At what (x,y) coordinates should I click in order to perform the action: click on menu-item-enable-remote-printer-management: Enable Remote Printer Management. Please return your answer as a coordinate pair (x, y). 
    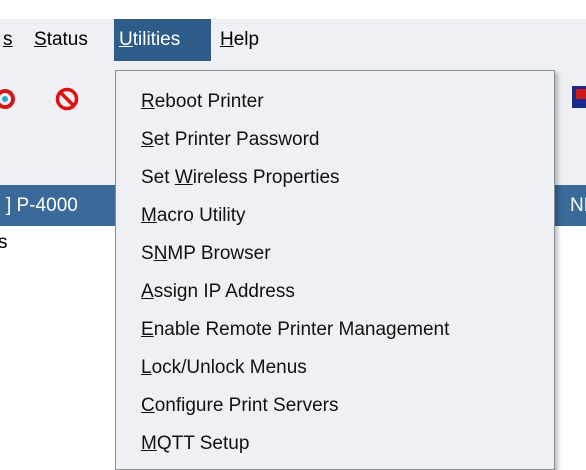
    Looking at the image, I should click on (295, 329).